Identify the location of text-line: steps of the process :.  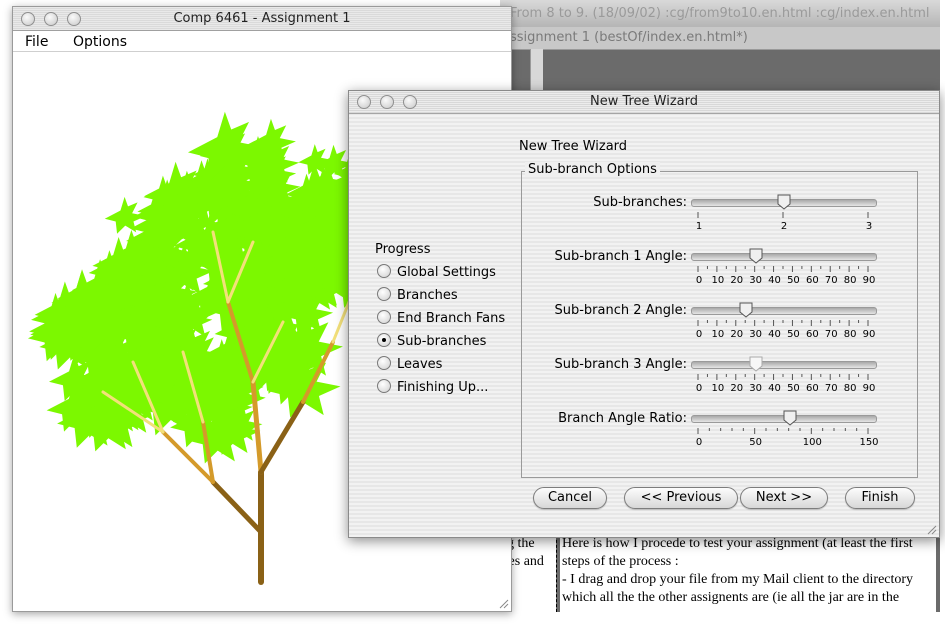
(620, 561).